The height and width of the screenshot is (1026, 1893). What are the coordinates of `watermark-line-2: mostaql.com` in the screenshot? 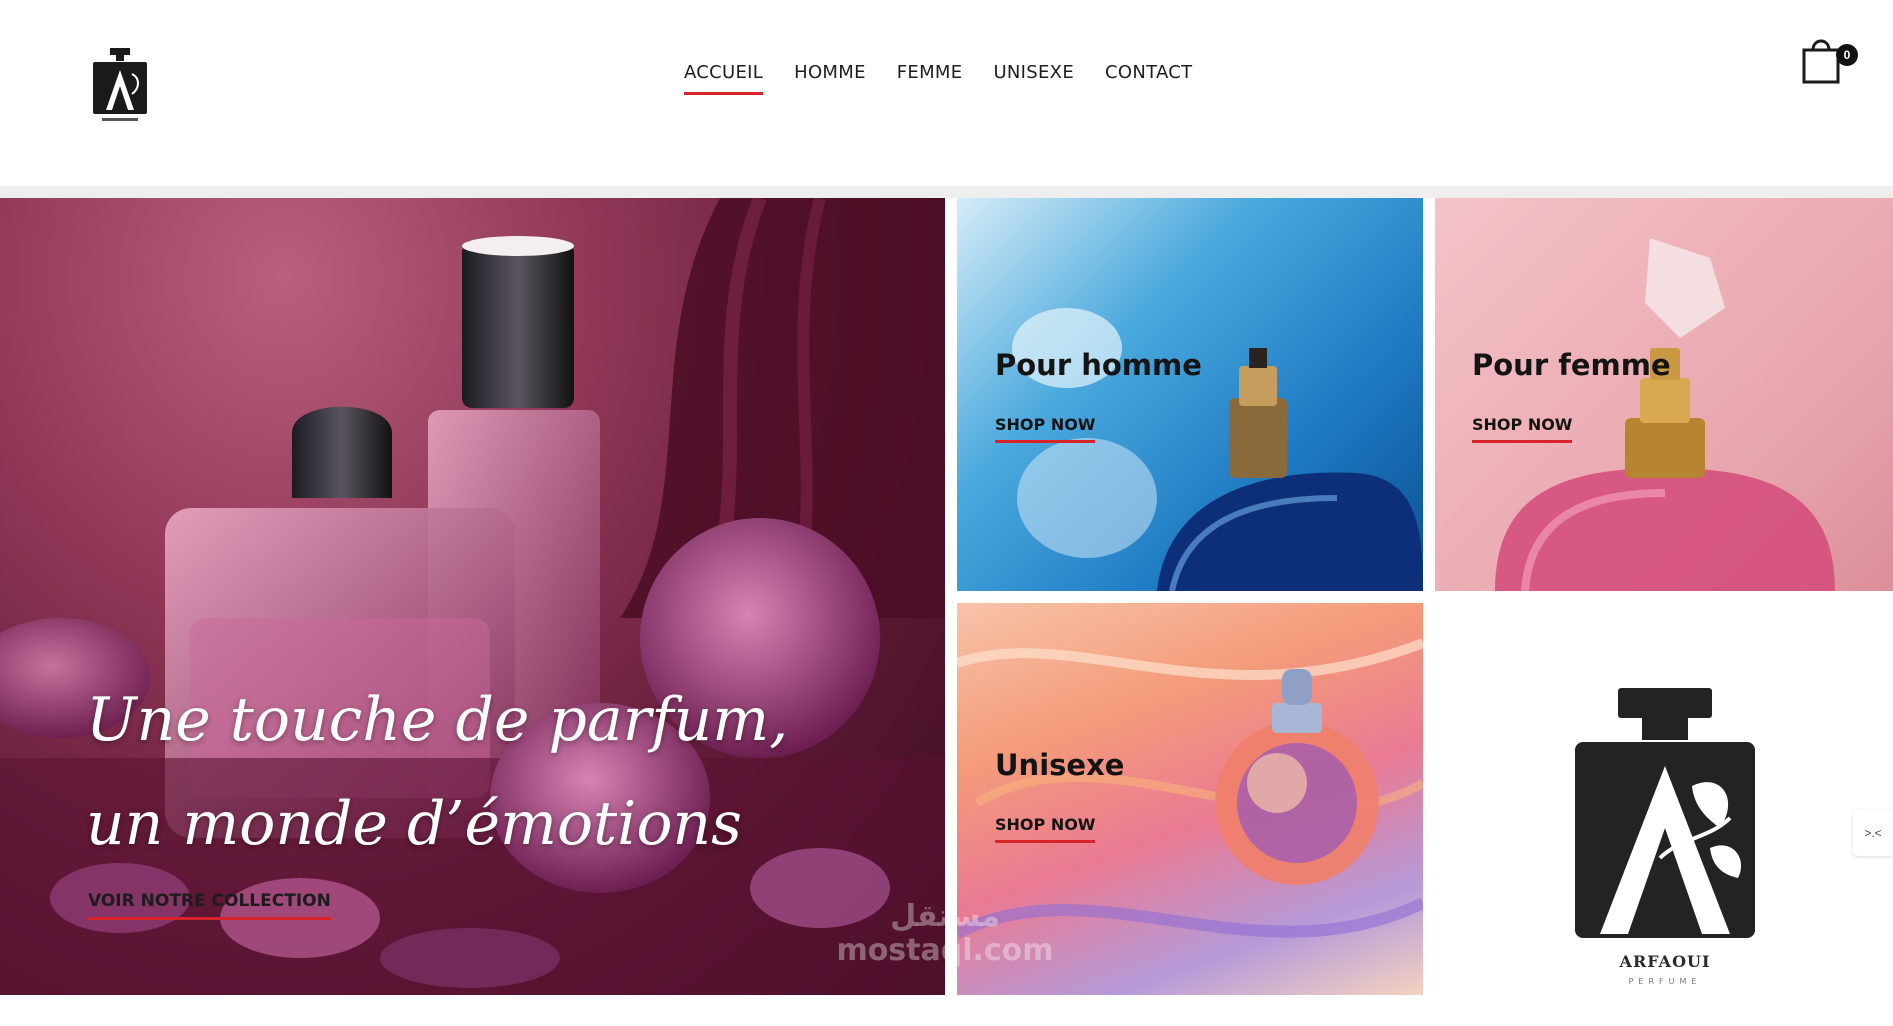 It's located at (945, 950).